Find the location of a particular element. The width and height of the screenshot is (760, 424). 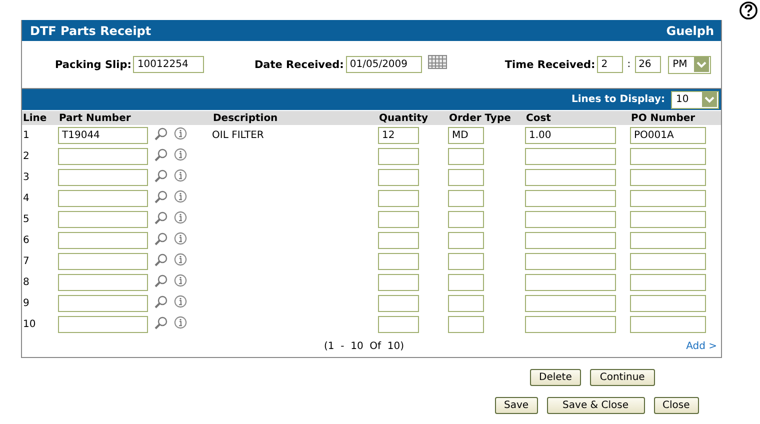

date-field: 01/05/2009 is located at coordinates (384, 64).